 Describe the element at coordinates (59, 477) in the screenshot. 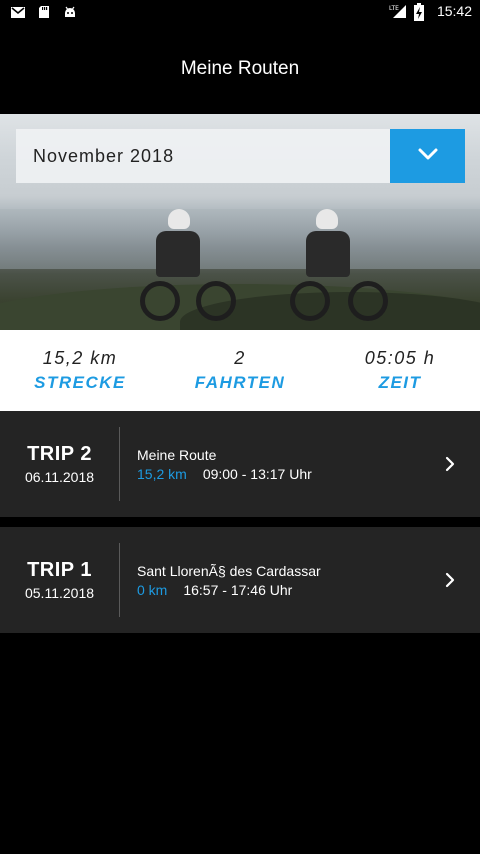

I see `trip-date: 06.11.2018` at that location.